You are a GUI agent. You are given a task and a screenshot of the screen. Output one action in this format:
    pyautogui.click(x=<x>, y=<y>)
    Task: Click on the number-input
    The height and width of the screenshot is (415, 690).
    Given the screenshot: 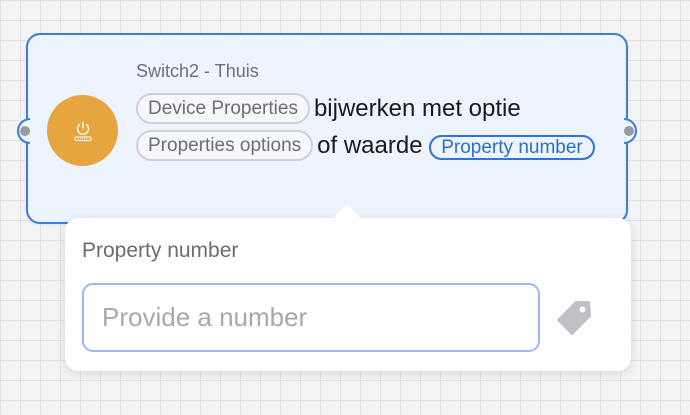 What is the action you would take?
    pyautogui.click(x=311, y=317)
    